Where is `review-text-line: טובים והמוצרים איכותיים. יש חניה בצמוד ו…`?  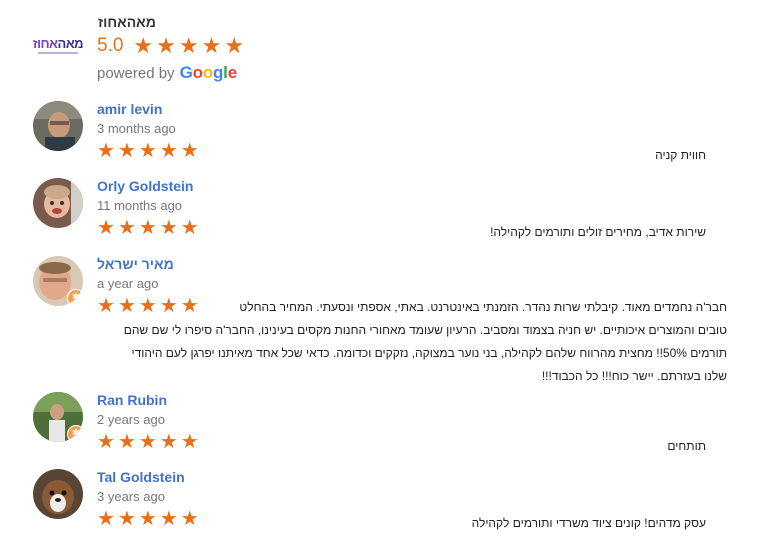
review-text-line: טובים והמוצרים איכותיים. יש חניה בצמוד ו… is located at coordinates (425, 330).